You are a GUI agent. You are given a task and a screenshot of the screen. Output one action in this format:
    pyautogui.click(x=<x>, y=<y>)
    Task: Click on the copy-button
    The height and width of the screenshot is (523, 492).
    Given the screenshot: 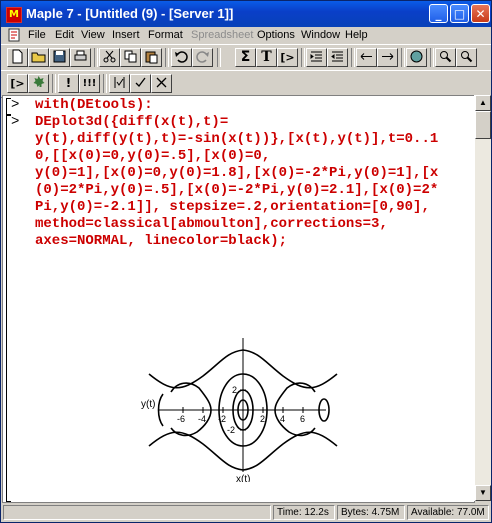 What is the action you would take?
    pyautogui.click(x=130, y=57)
    